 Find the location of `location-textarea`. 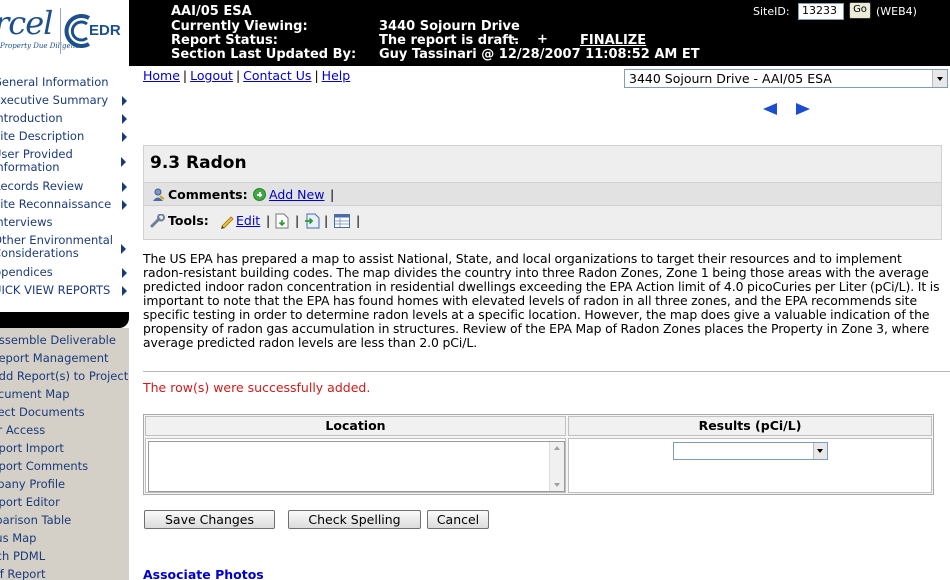

location-textarea is located at coordinates (356, 466).